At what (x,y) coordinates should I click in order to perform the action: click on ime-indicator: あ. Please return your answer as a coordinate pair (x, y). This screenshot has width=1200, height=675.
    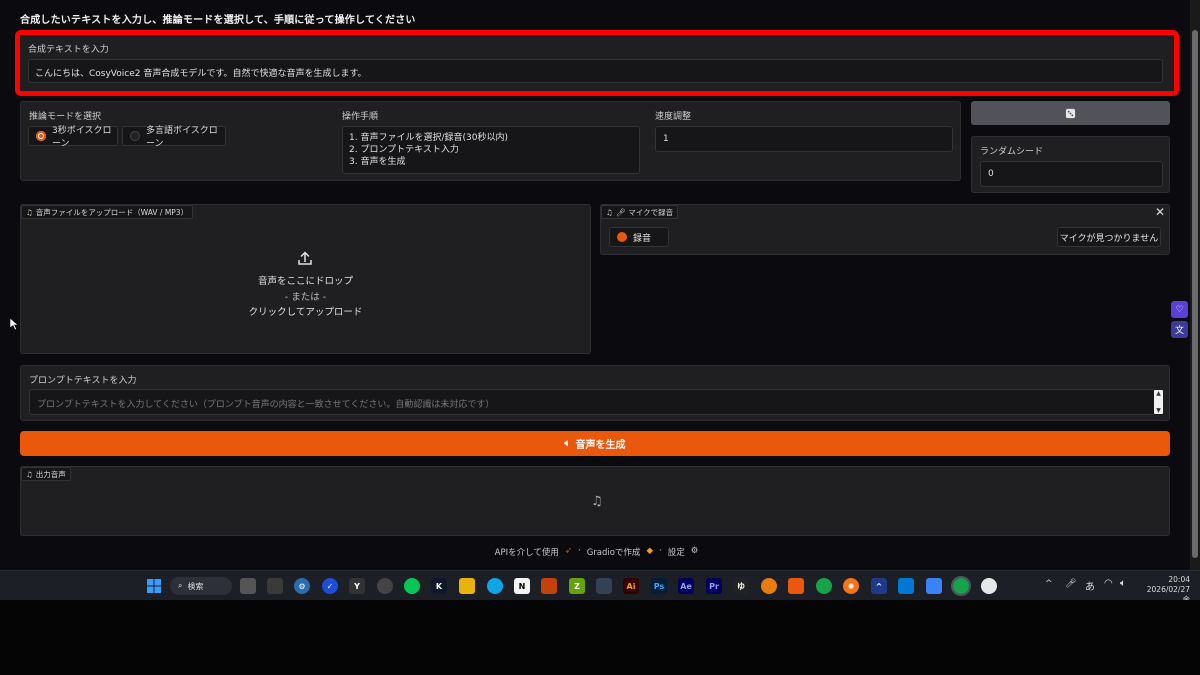
    Looking at the image, I should click on (1090, 585).